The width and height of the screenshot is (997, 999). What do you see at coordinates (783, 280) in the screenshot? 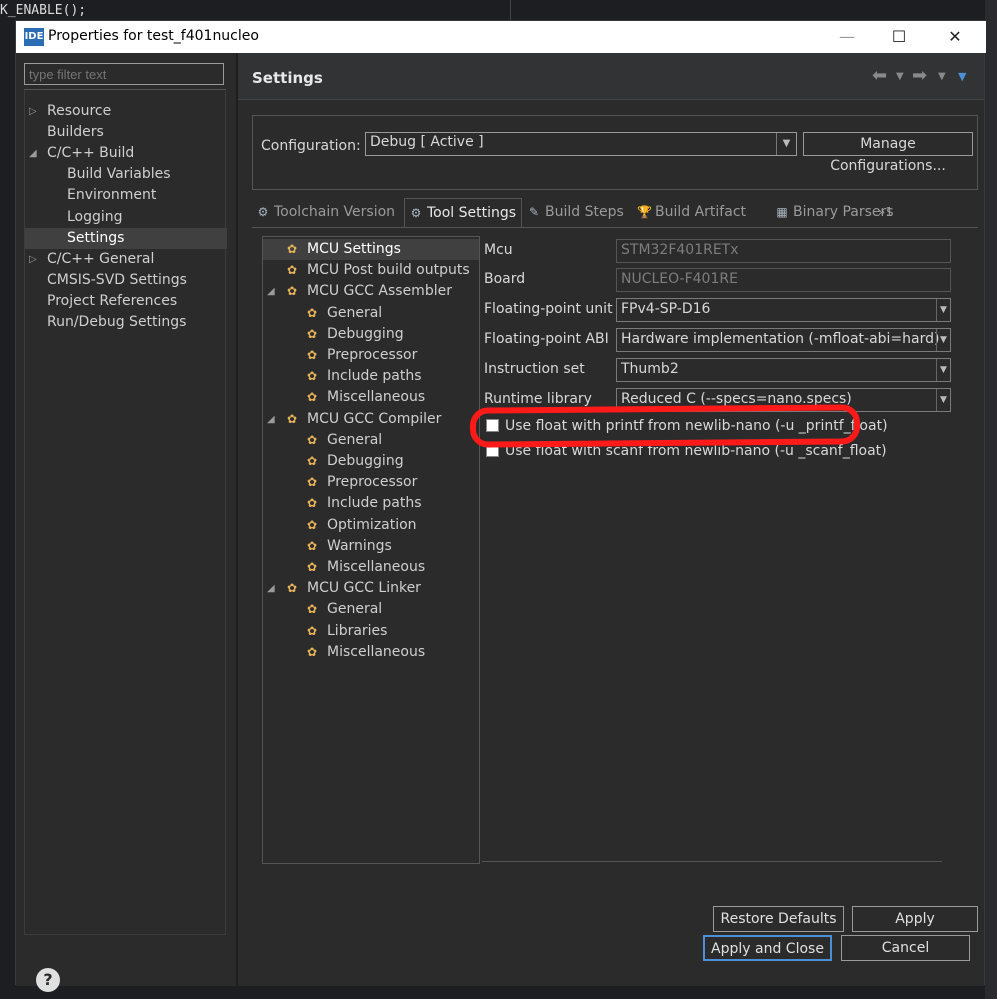
I see `readonly-field: NUCLEO-F401RE` at bounding box center [783, 280].